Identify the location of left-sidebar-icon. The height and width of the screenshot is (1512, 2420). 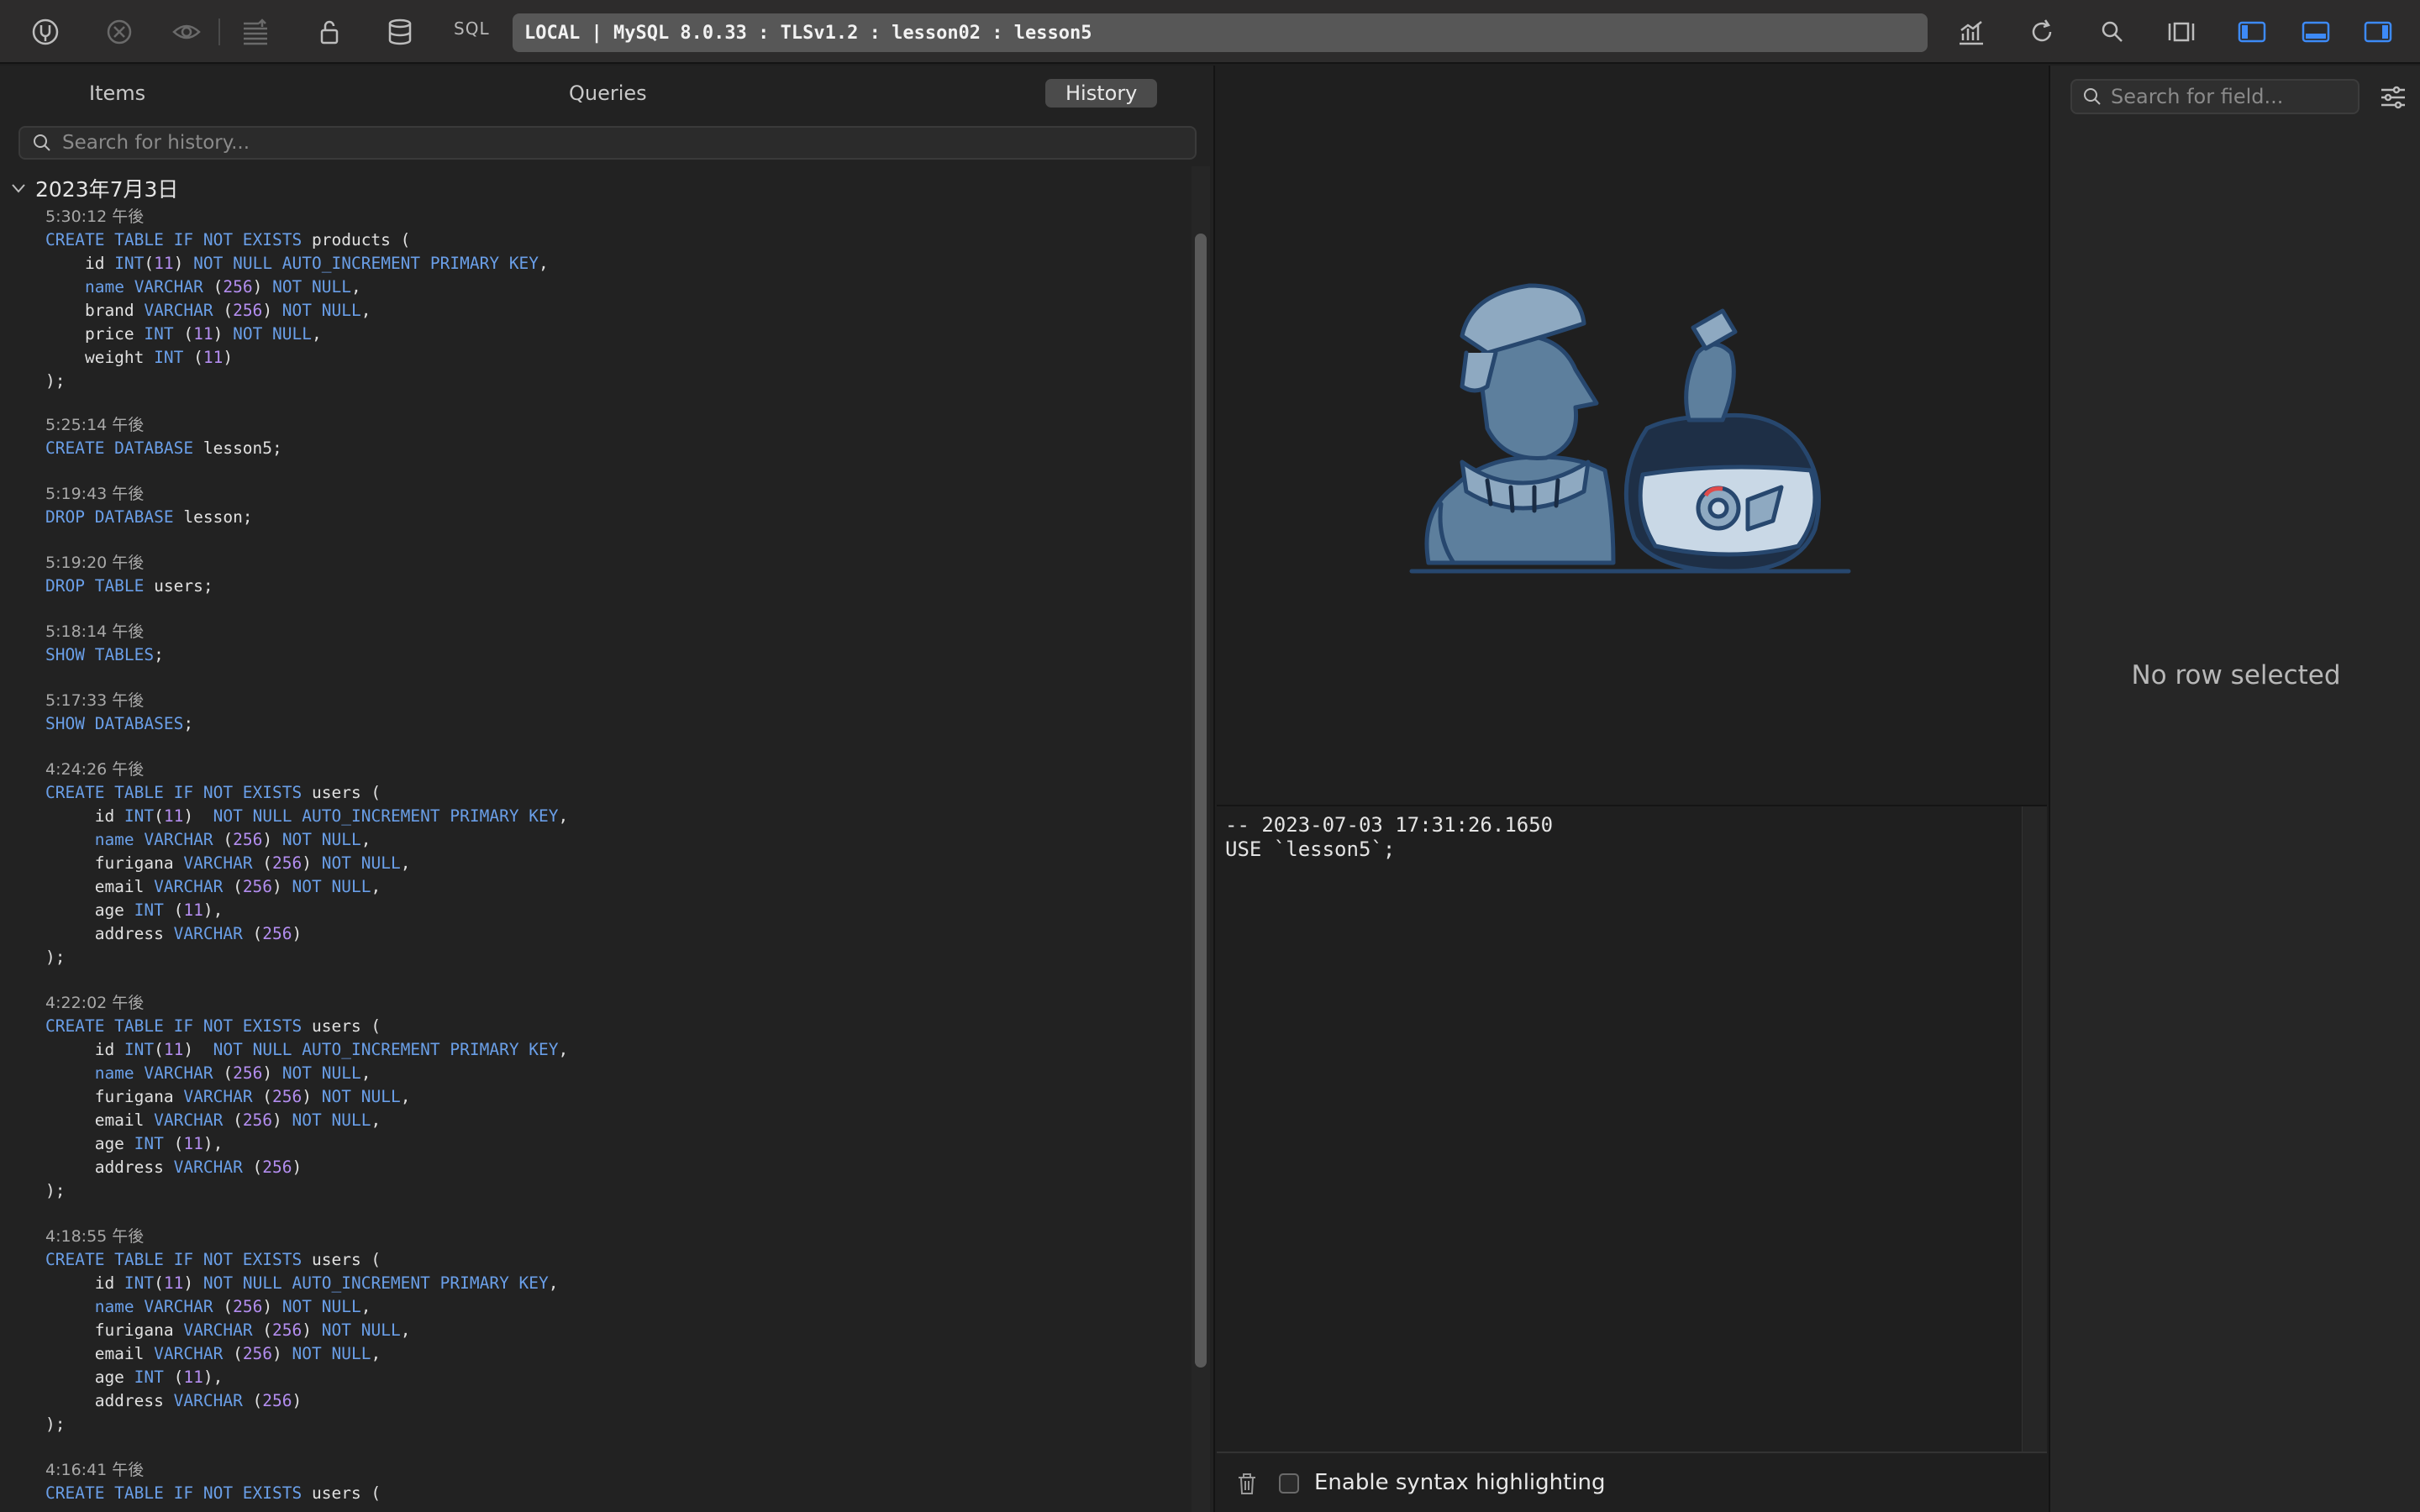
(2252, 32).